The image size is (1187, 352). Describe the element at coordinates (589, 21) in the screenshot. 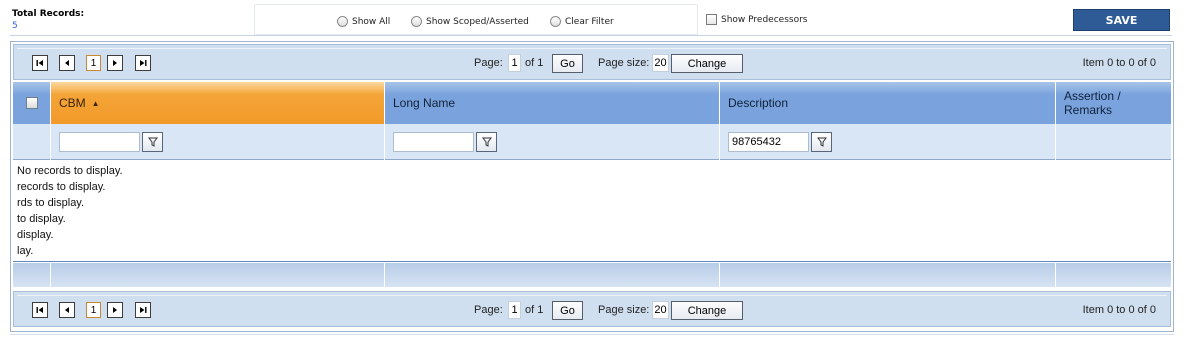

I see `clear-filter-label: Clear Filter` at that location.